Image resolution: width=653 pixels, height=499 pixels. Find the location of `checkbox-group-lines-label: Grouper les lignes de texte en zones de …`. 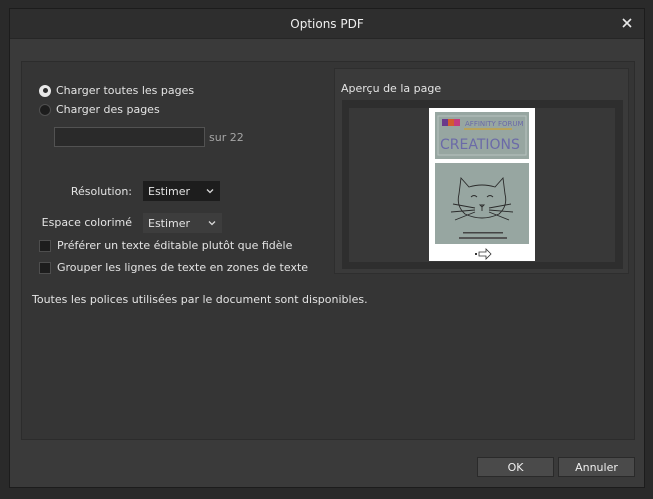

checkbox-group-lines-label: Grouper les lignes de texte en zones de … is located at coordinates (183, 267).